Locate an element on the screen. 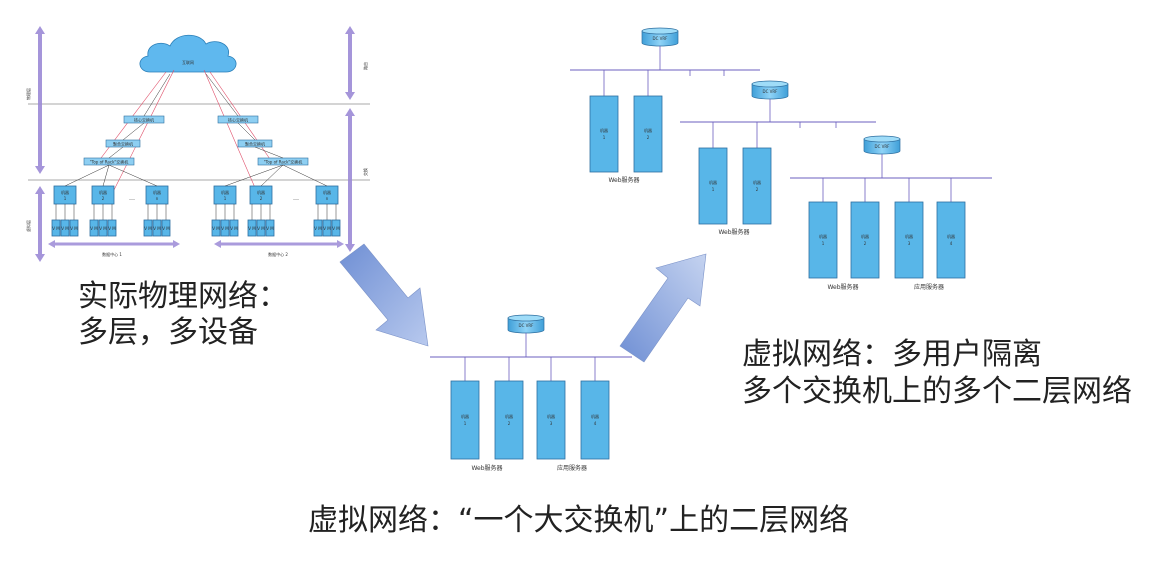 This screenshot has width=1164, height=562. core-switch-left-label: 核心交换机 is located at coordinates (144, 120).